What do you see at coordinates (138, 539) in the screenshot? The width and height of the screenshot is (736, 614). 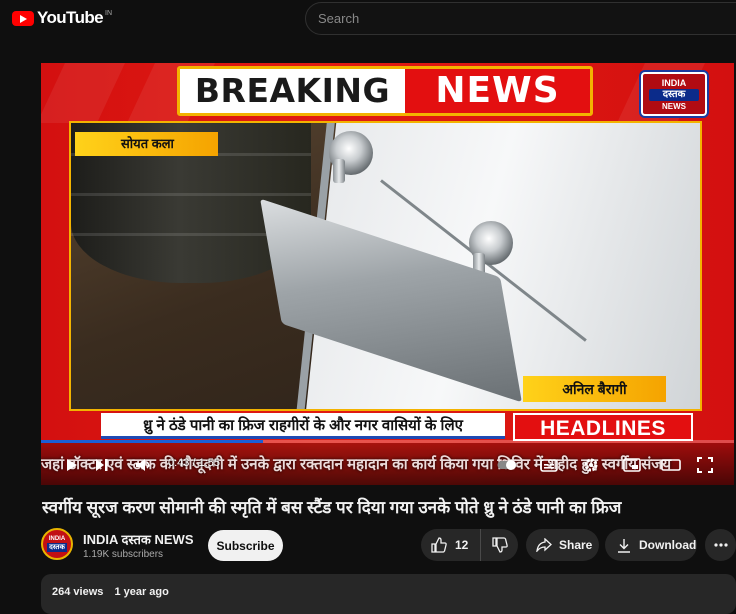 I see `channel-name: INDIA दस्तक NEWS` at bounding box center [138, 539].